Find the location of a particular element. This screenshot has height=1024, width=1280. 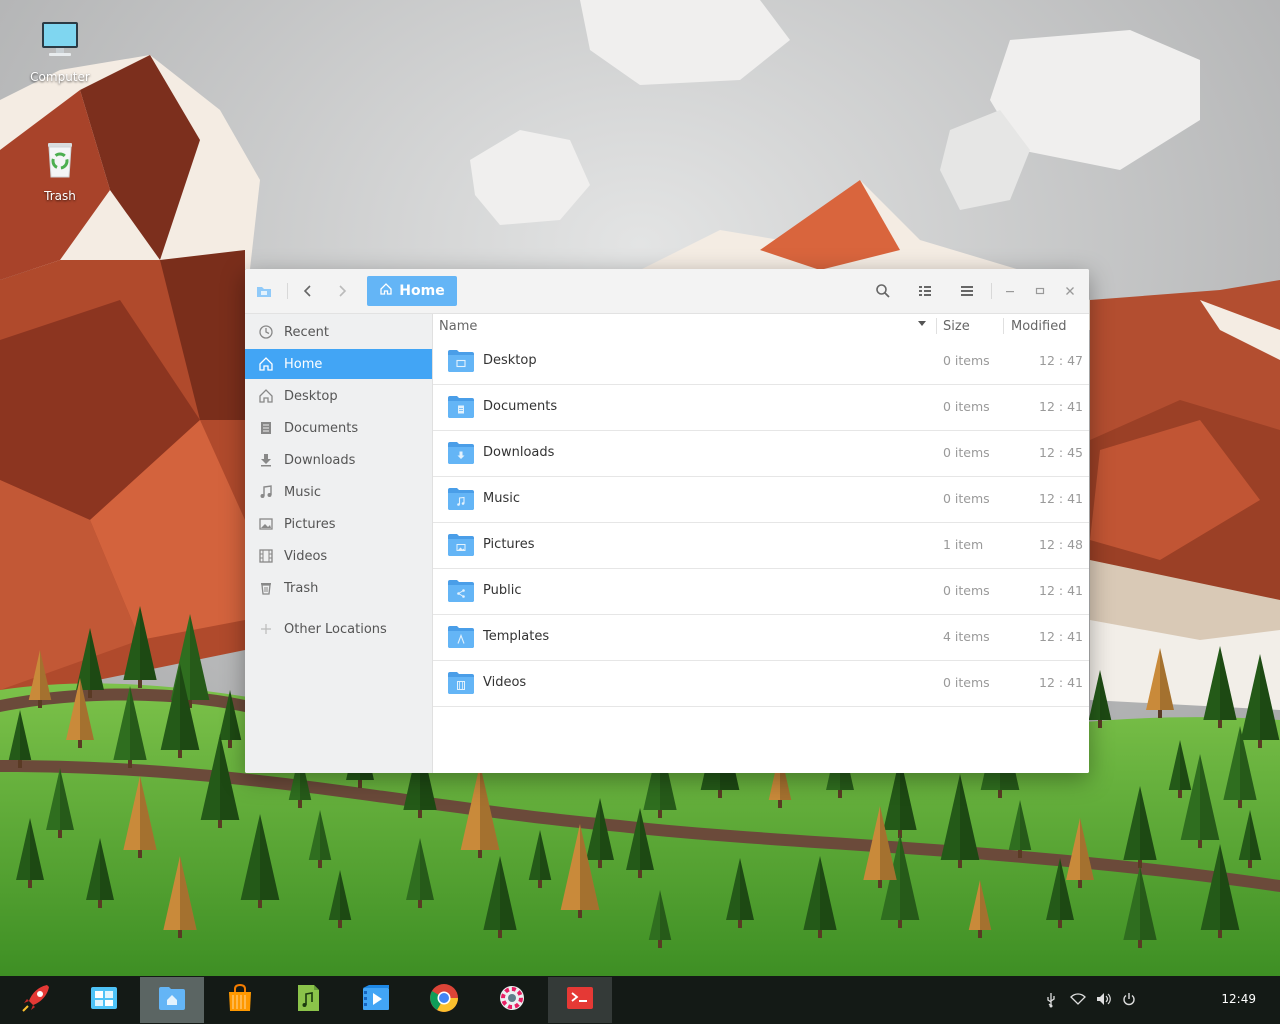

music-icon is located at coordinates (266, 492).